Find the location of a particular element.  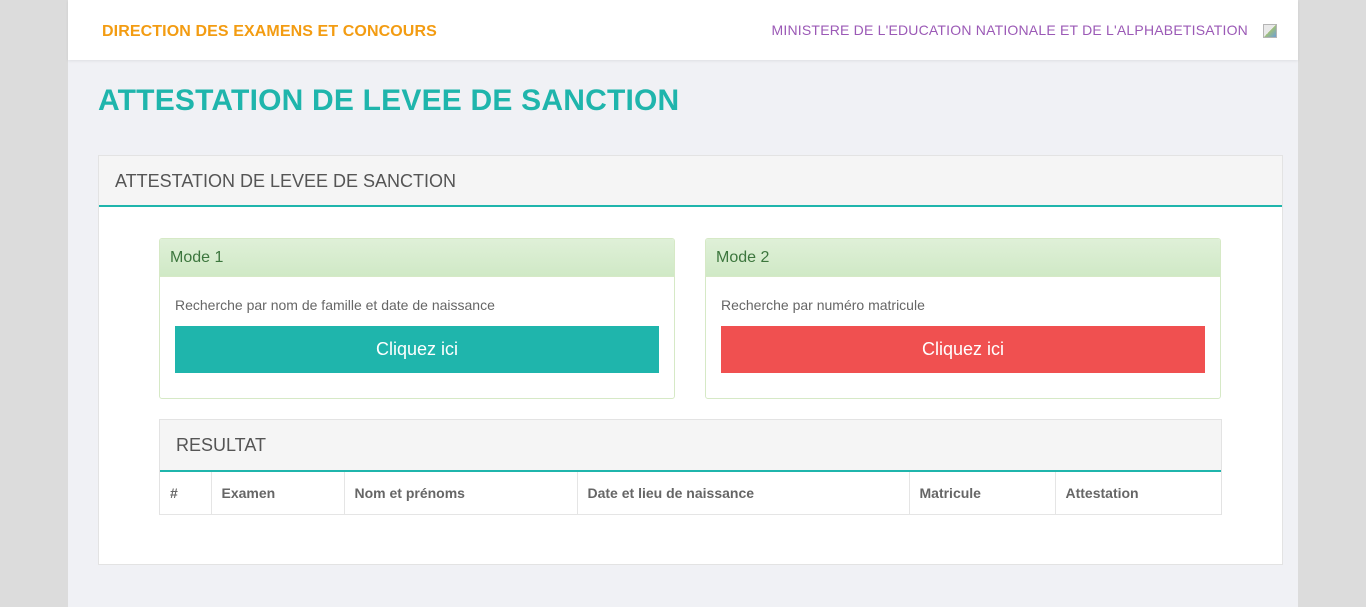

column-header-nom: Nom et prénoms is located at coordinates (461, 493).